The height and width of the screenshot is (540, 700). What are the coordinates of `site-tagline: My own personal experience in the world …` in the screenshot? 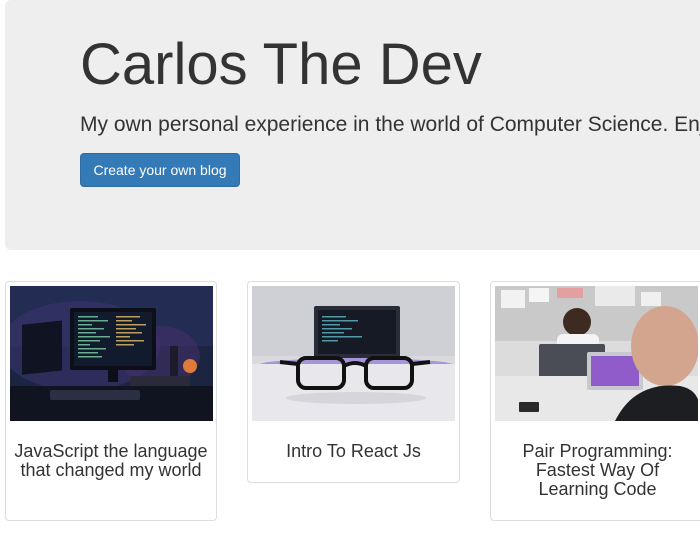 It's located at (390, 124).